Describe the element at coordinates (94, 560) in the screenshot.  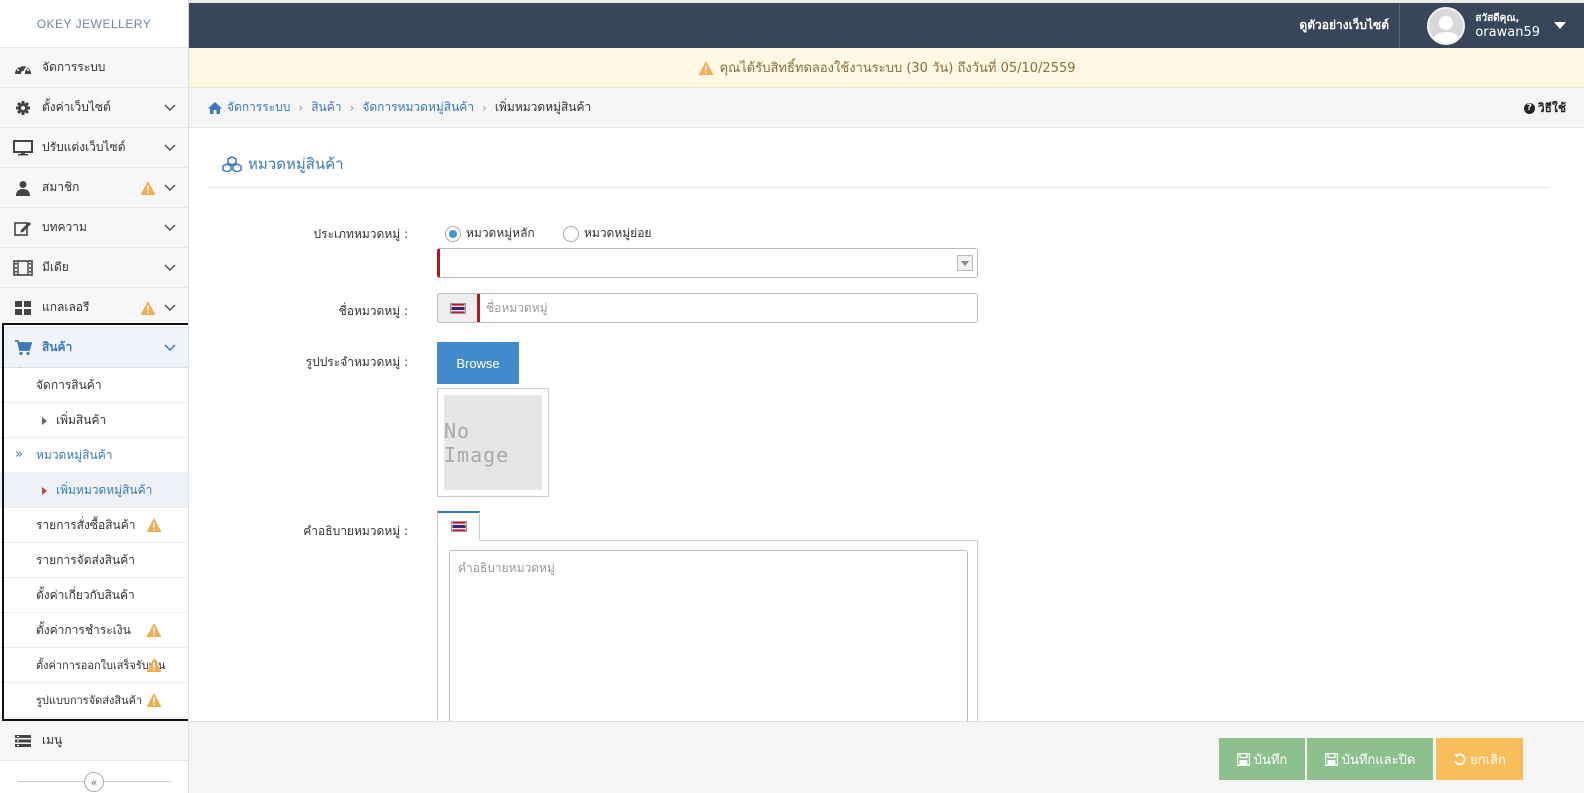
I see `submenu-item-shipments: รายการจัดส่งสินค้า` at that location.